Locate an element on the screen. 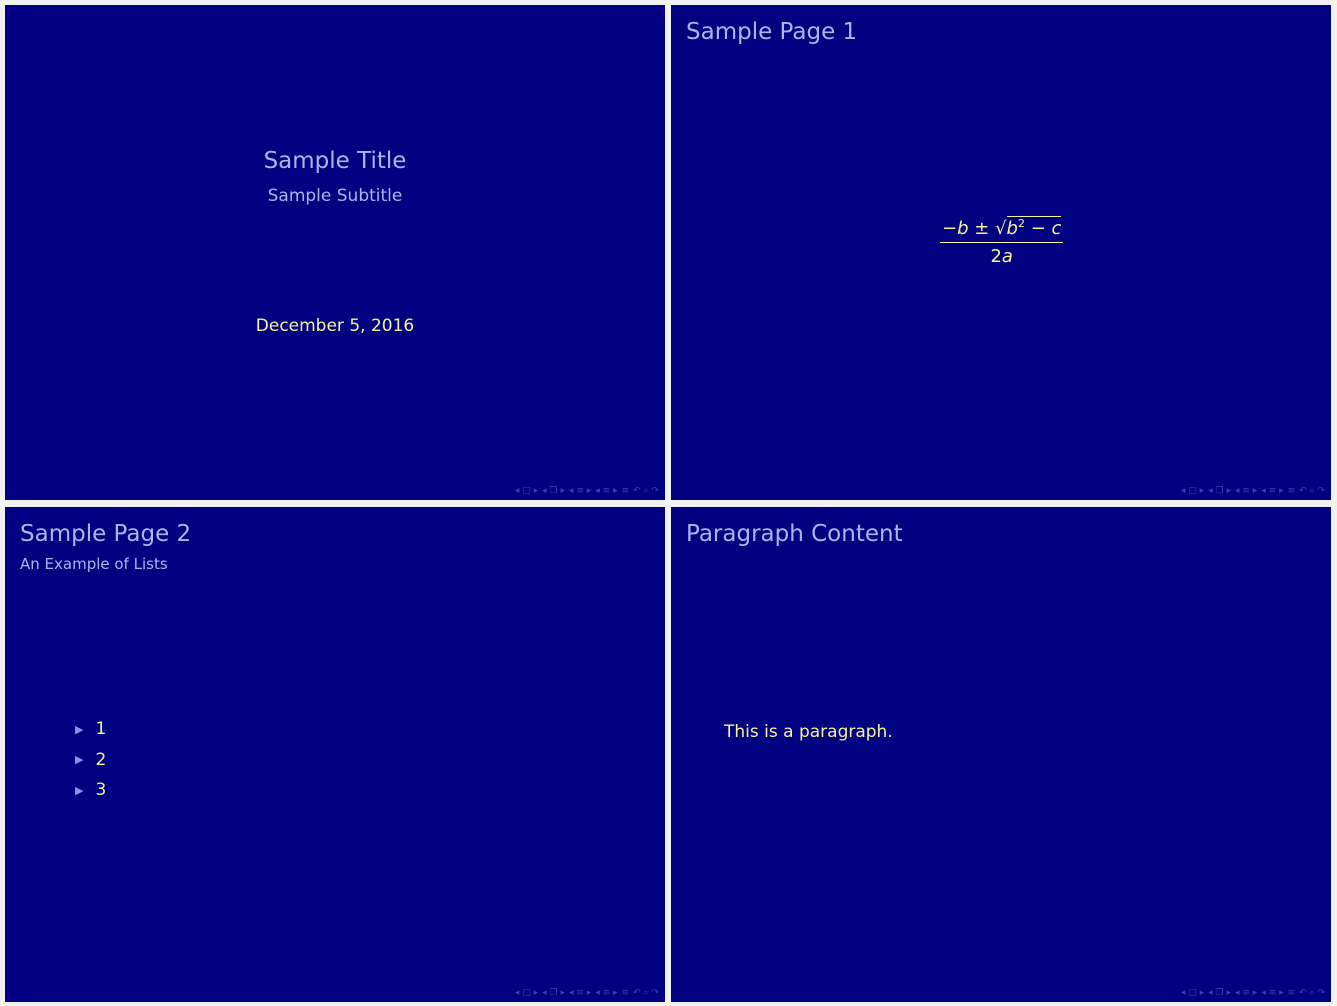 This screenshot has width=1337, height=1006. sqrt-icon: √ is located at coordinates (1001, 228).